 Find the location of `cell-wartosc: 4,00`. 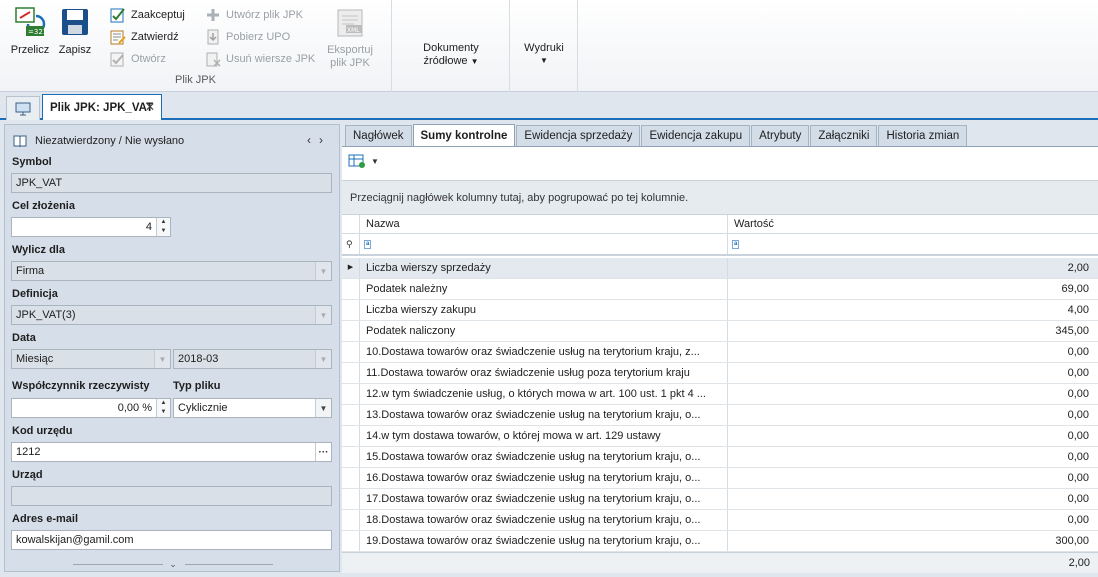

cell-wartosc: 4,00 is located at coordinates (910, 310).